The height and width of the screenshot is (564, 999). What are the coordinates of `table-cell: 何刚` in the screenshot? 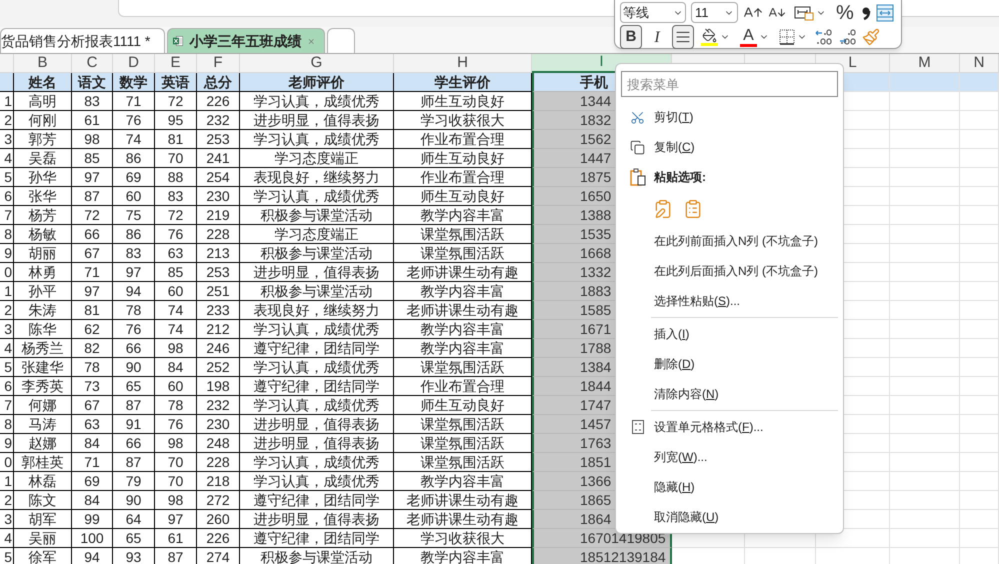 It's located at (43, 120).